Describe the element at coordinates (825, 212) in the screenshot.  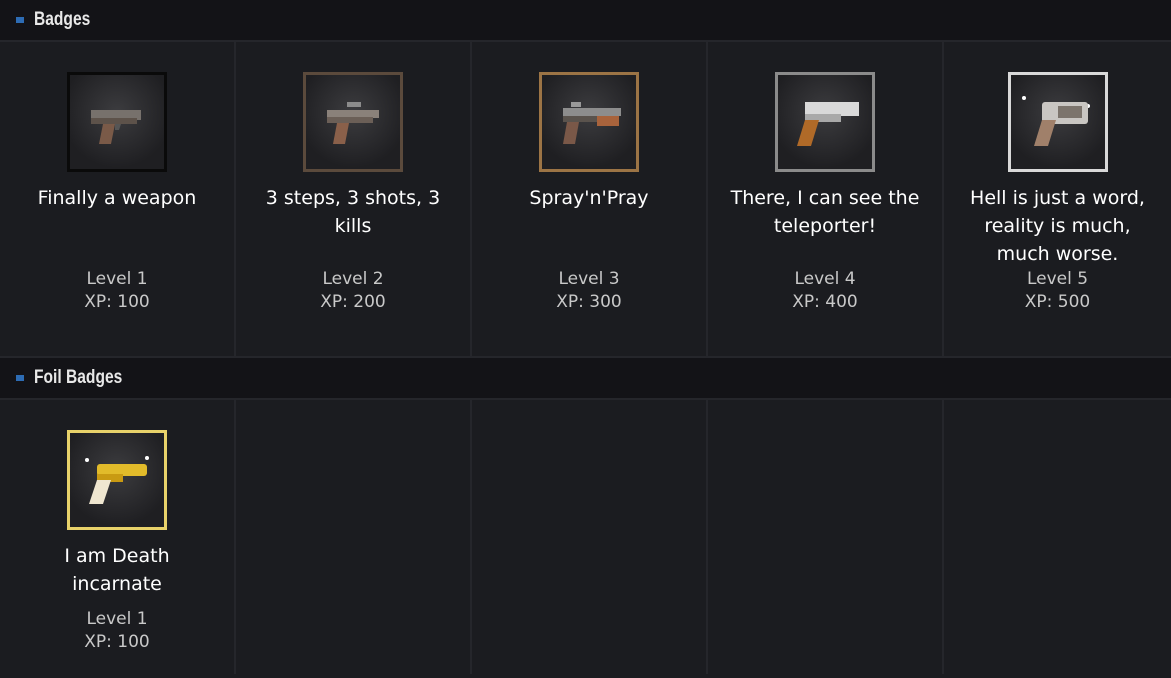
I see `badge-name: There, I can see the teleporter!` at that location.